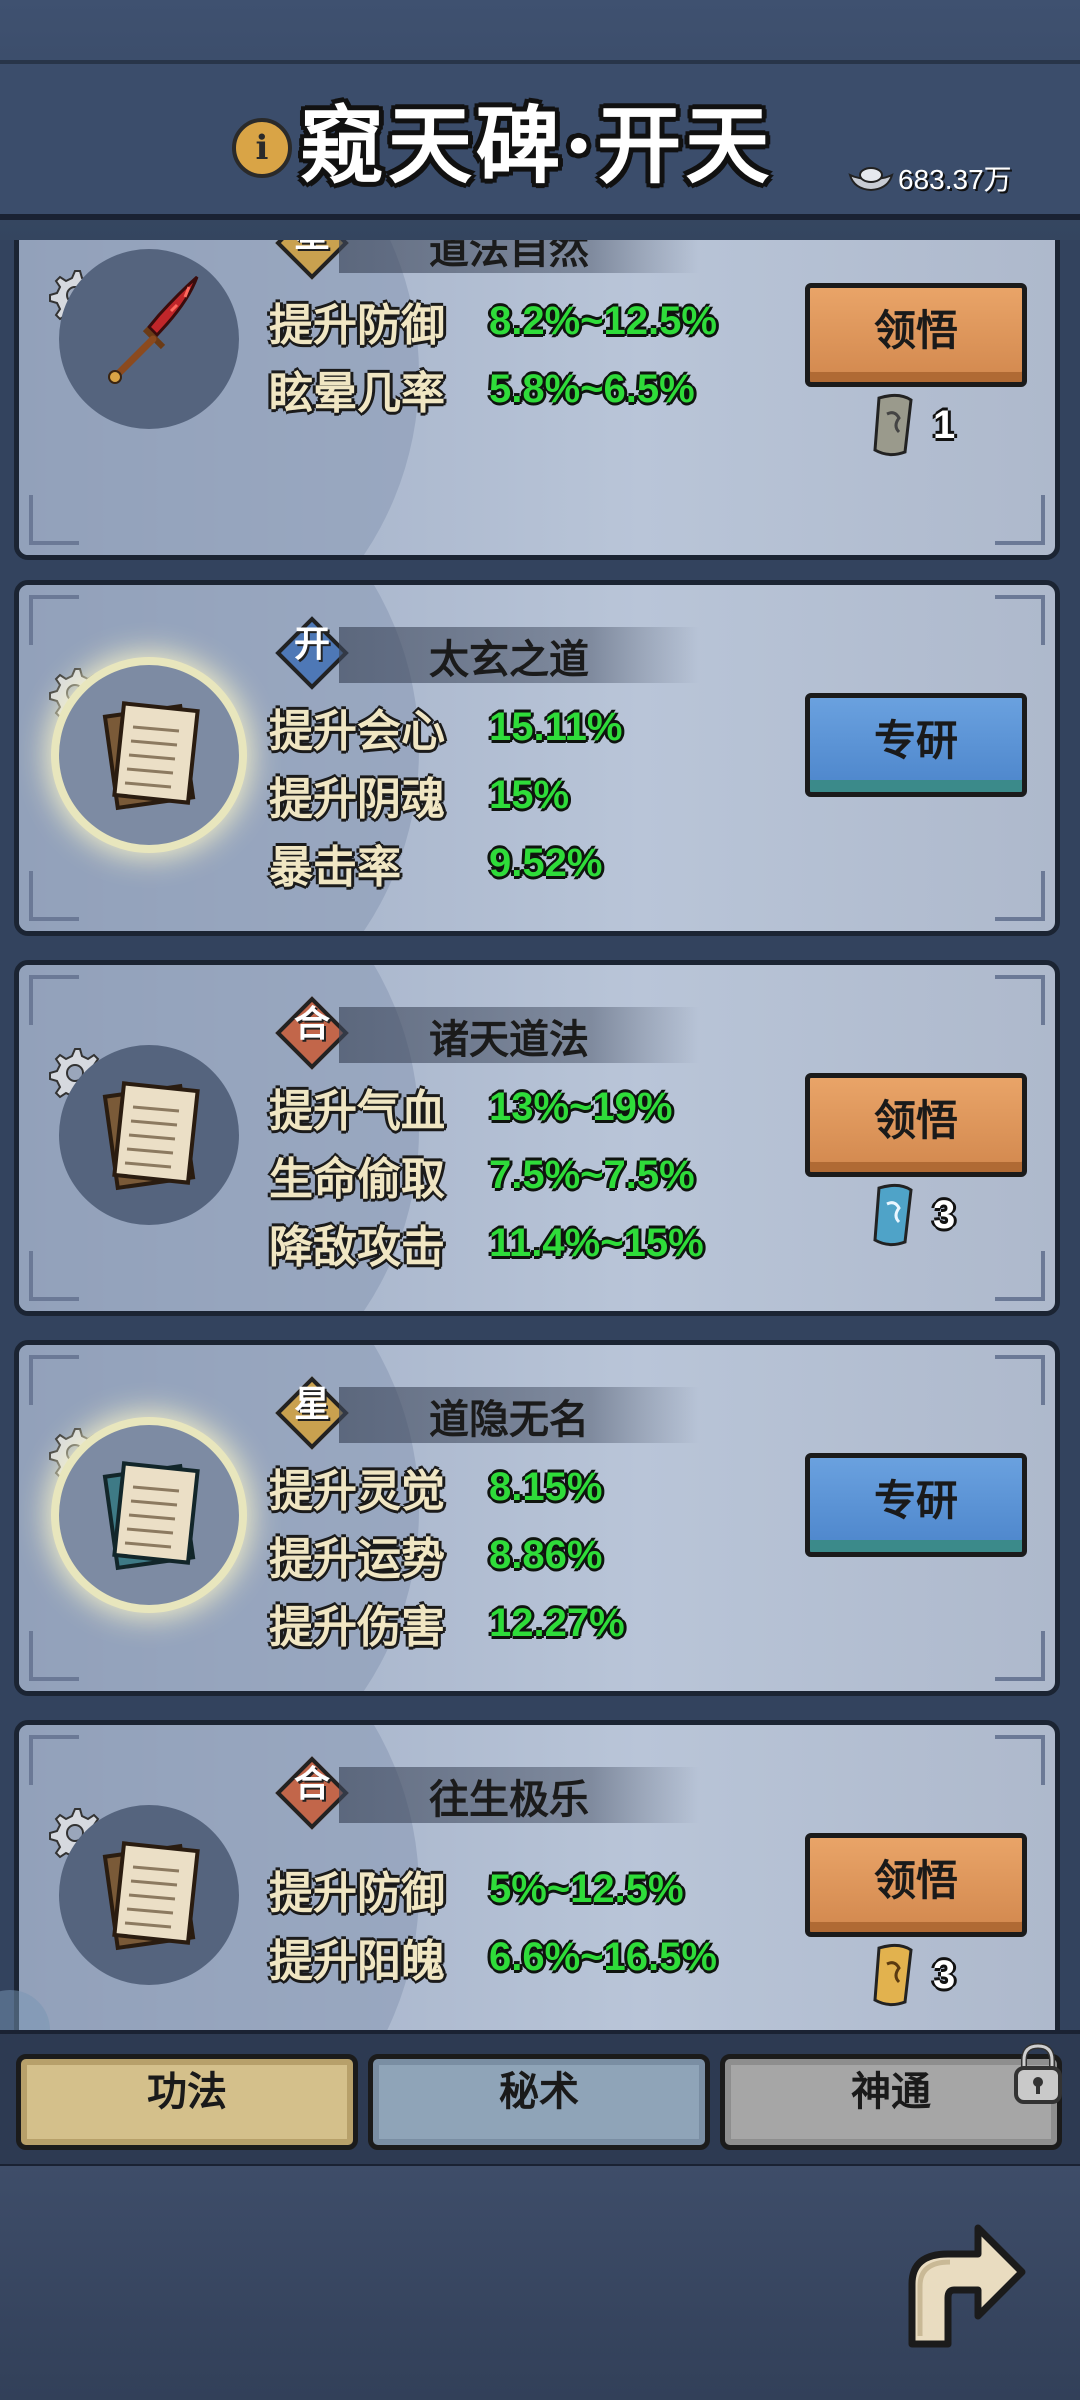 This screenshot has height=2400, width=1080. I want to click on tab-secret-arts: 秘术, so click(539, 2102).